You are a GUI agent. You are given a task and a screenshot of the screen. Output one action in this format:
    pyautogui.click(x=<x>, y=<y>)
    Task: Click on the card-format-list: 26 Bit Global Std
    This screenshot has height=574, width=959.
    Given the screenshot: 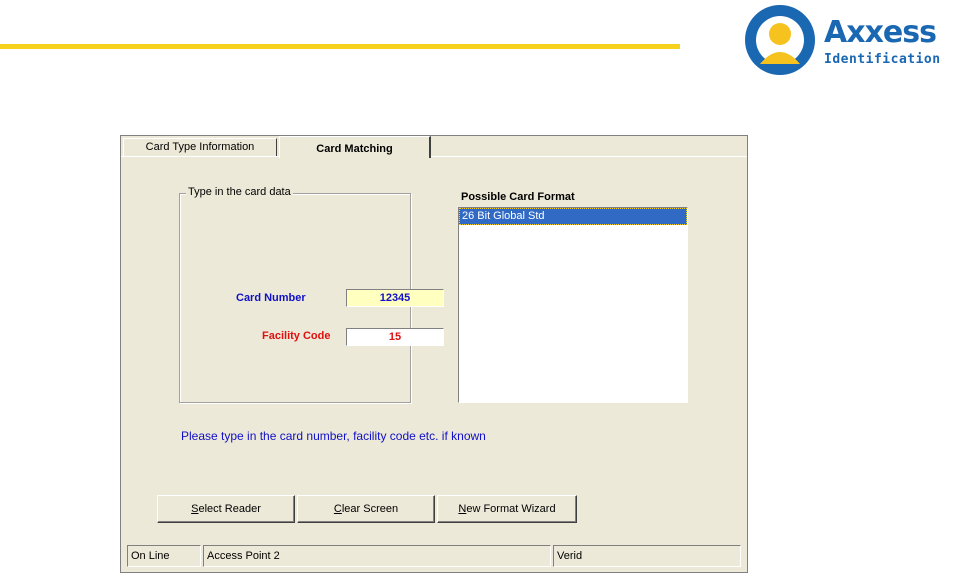 What is the action you would take?
    pyautogui.click(x=573, y=305)
    